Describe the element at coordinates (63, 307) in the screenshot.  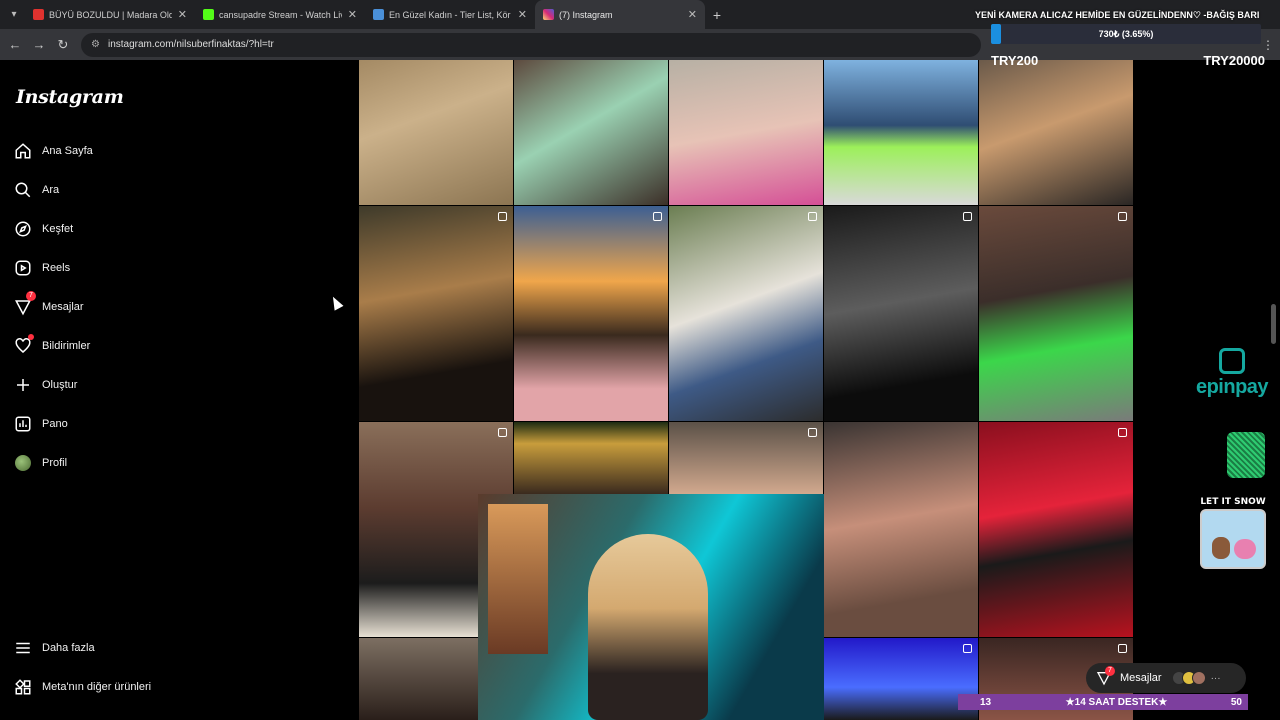
I see `nav-label: Mesajlar` at that location.